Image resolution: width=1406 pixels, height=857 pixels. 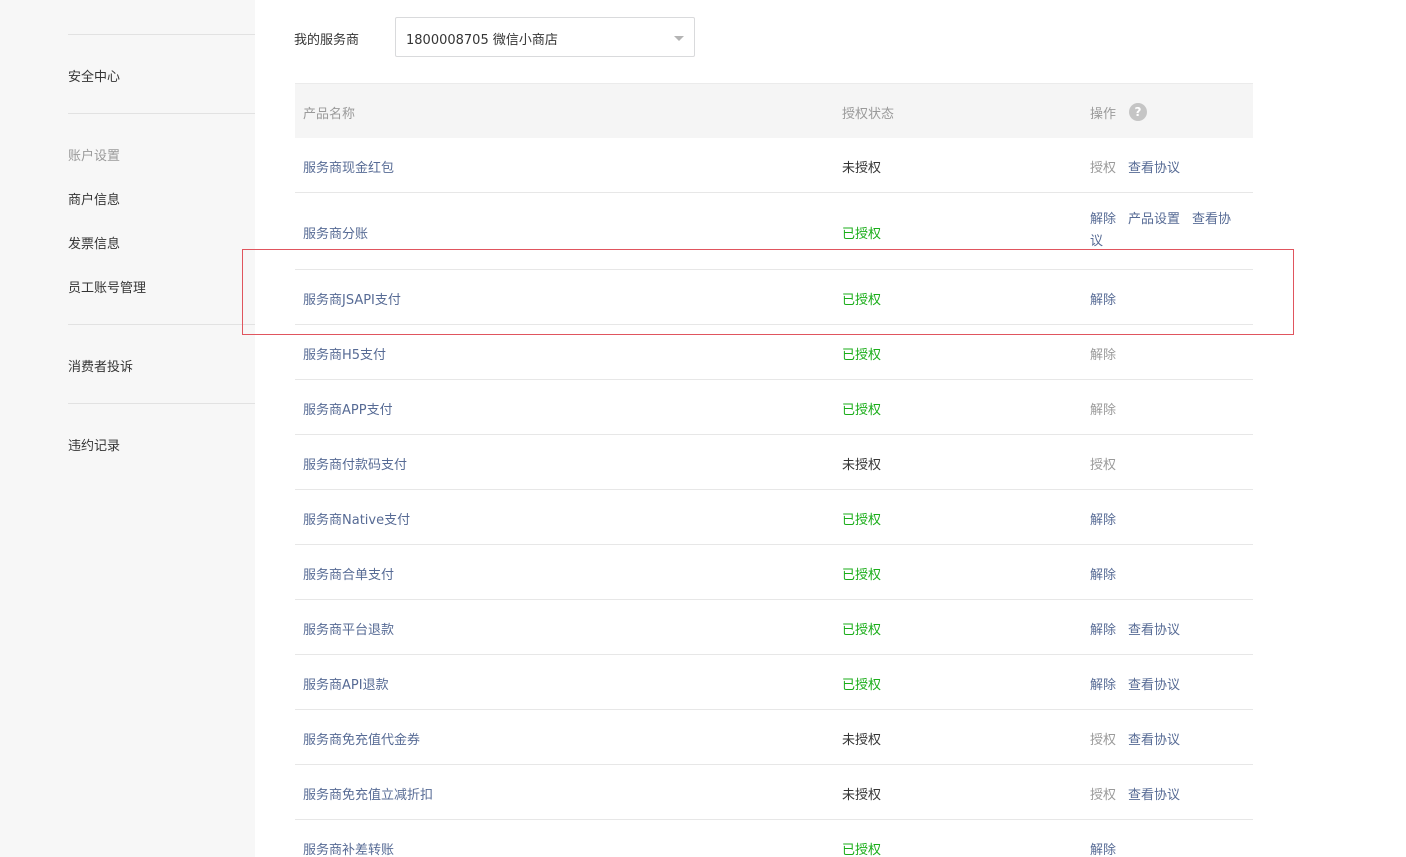 What do you see at coordinates (868, 114) in the screenshot?
I see `column-header-auth-status: 授权状态` at bounding box center [868, 114].